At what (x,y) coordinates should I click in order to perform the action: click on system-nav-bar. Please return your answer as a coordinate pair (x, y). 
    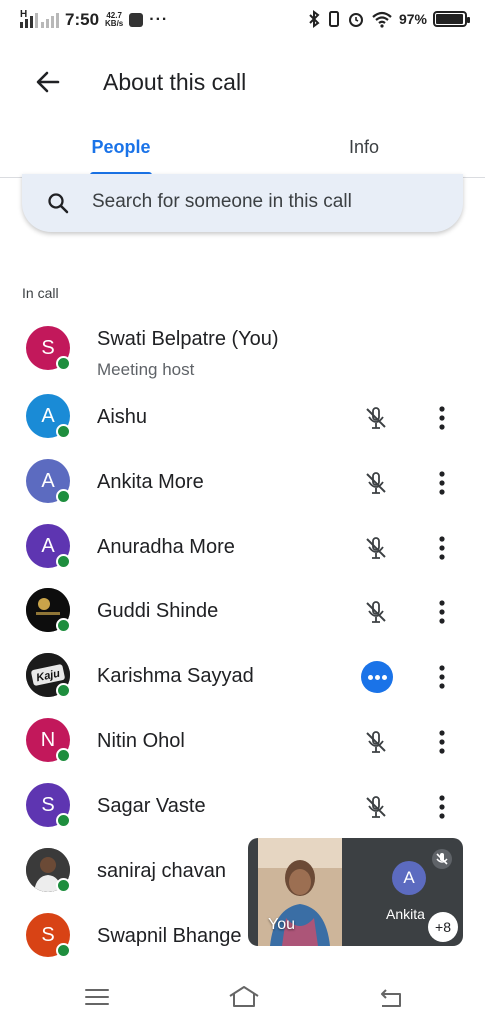
    Looking at the image, I should click on (242, 998).